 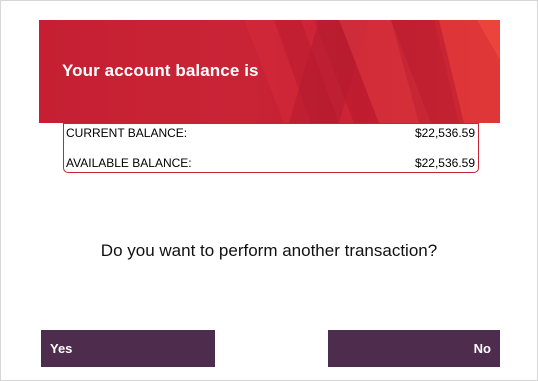 I want to click on current-balance-row: CURRENT BALANCE: $22,536.59, so click(x=270, y=133).